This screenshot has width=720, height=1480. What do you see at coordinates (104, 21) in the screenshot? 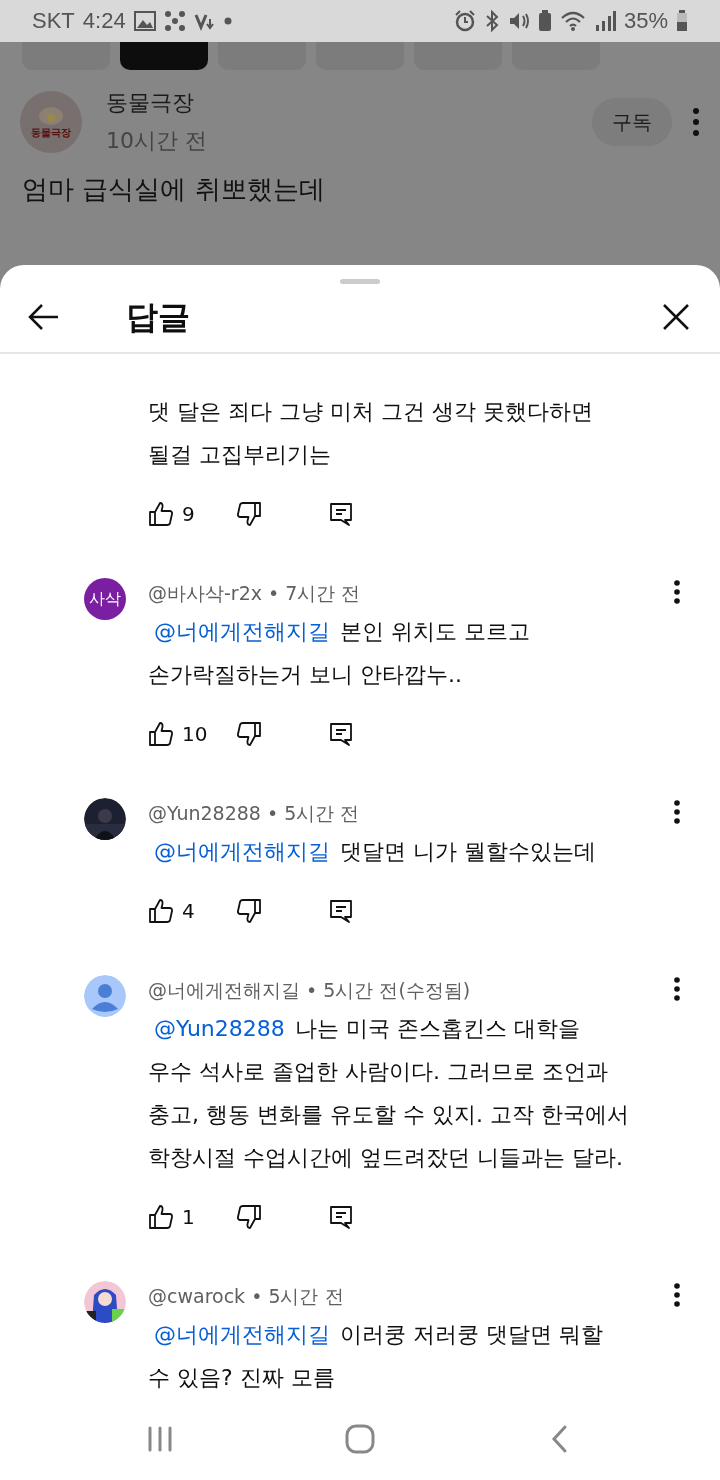
I see `clock-text: 4:24` at bounding box center [104, 21].